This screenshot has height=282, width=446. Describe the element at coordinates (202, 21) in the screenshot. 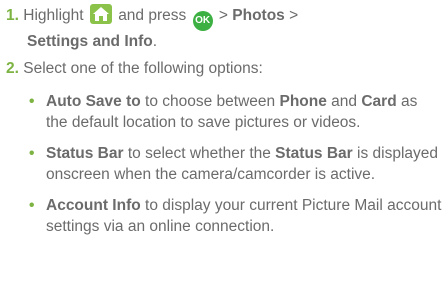

I see `ok-icon: OK` at that location.